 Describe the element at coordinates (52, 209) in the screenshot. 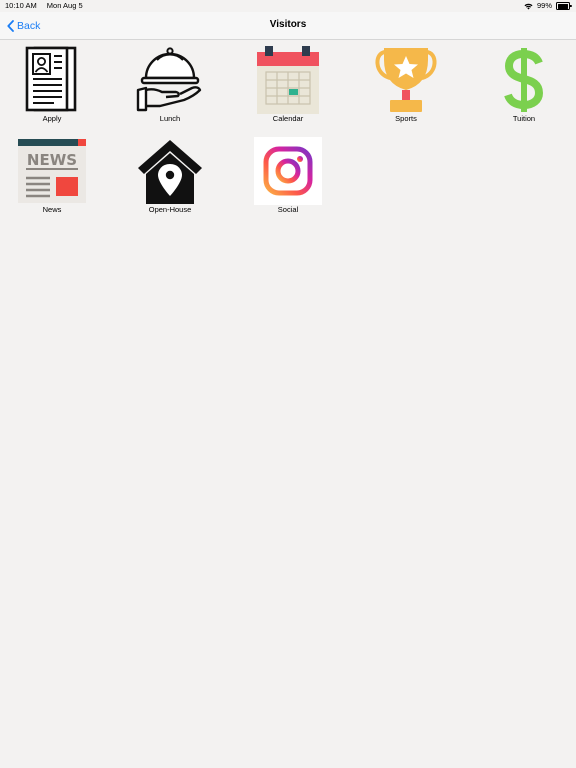

I see `tile-label: News` at that location.